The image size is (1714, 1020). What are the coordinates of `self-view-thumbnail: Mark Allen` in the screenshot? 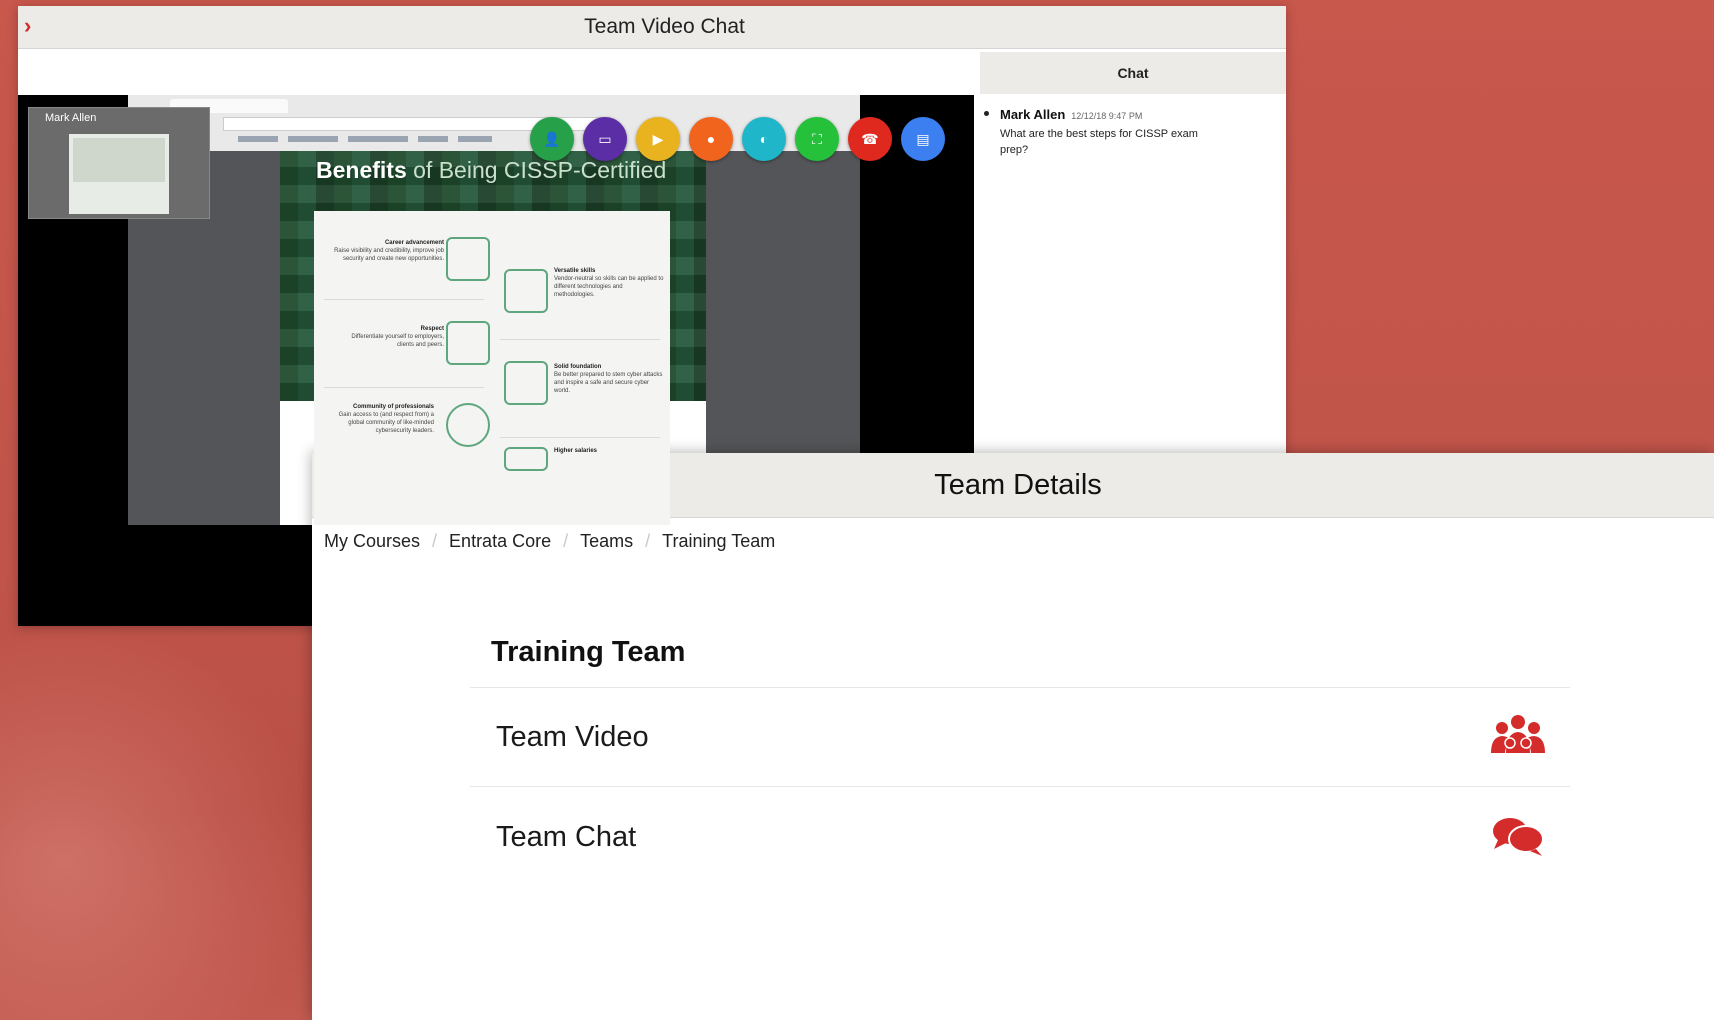 It's located at (119, 163).